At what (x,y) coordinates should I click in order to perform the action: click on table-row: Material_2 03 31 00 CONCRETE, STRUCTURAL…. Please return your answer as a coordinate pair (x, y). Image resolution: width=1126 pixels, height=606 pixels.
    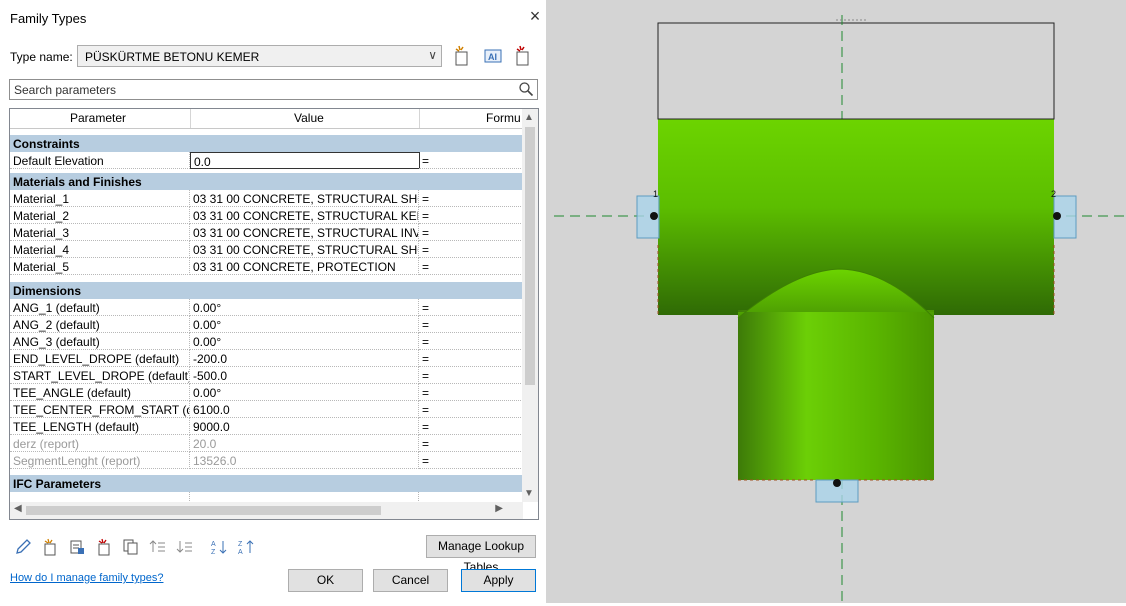
    Looking at the image, I should click on (266, 215).